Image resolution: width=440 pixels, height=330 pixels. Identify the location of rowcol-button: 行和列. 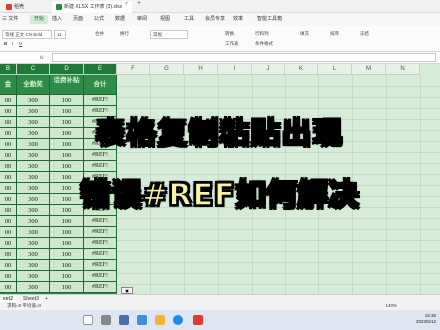
(262, 33).